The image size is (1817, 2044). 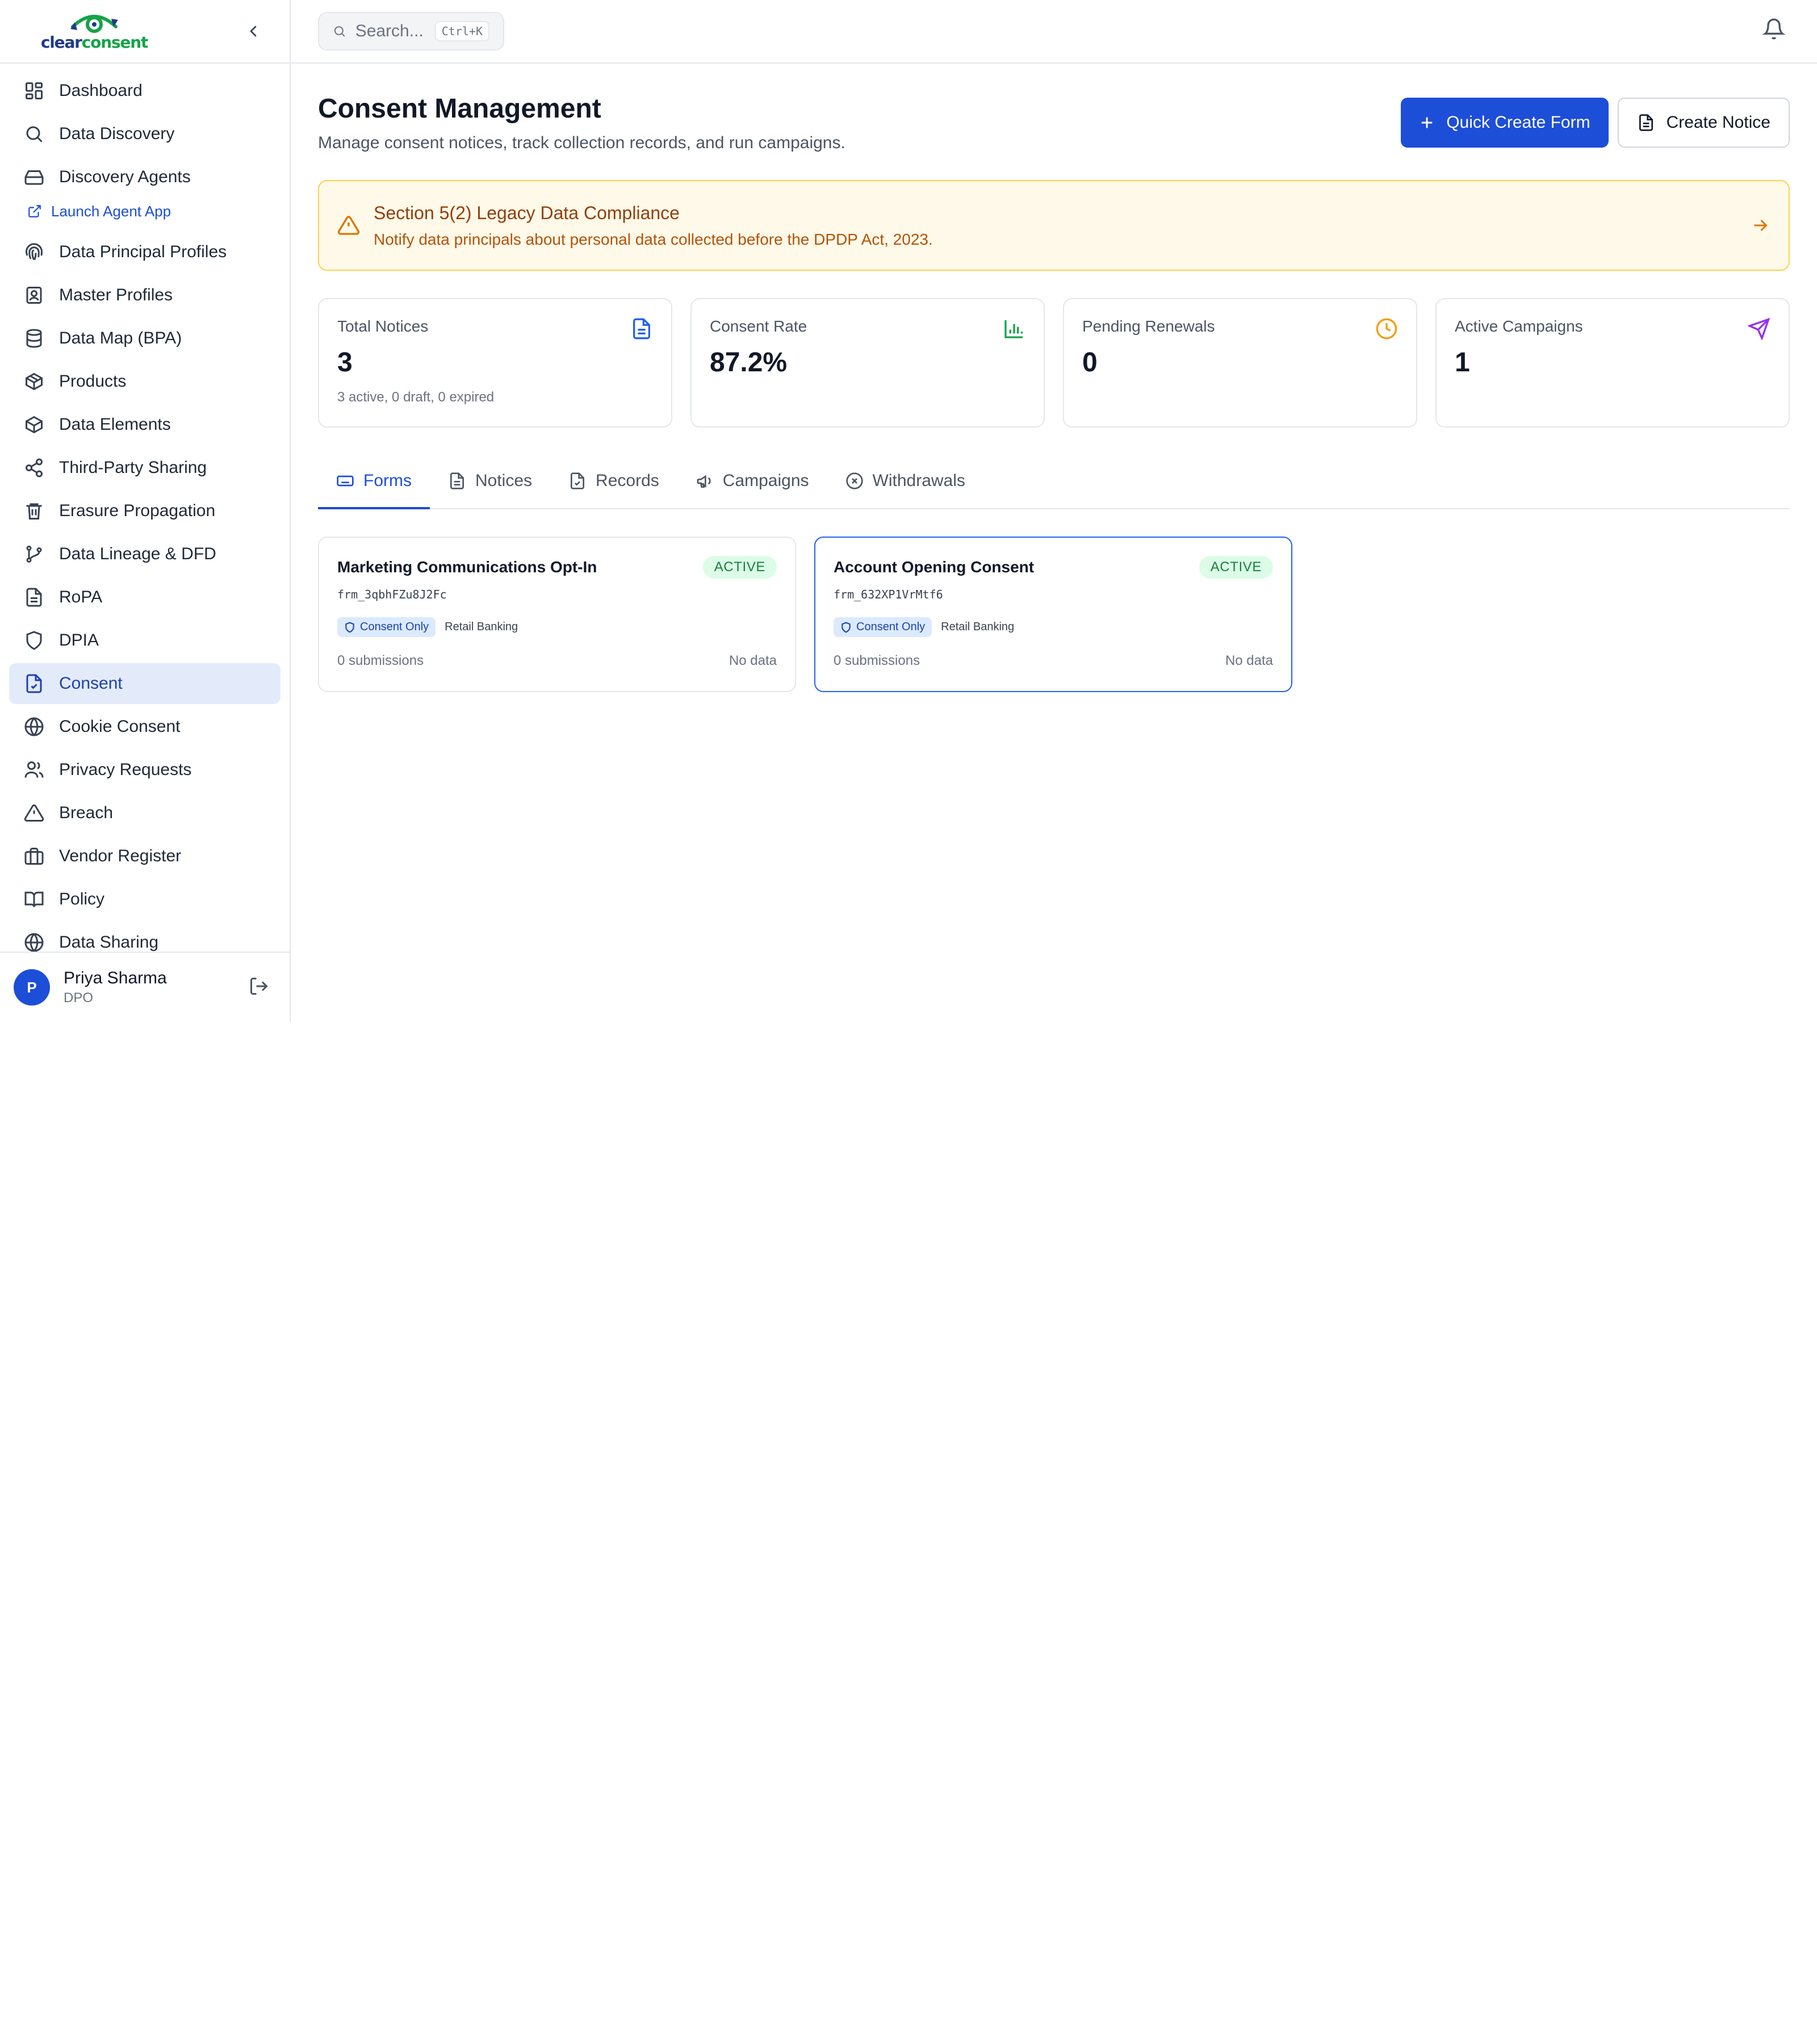 I want to click on stat-label: Pending Renewals, so click(x=1148, y=326).